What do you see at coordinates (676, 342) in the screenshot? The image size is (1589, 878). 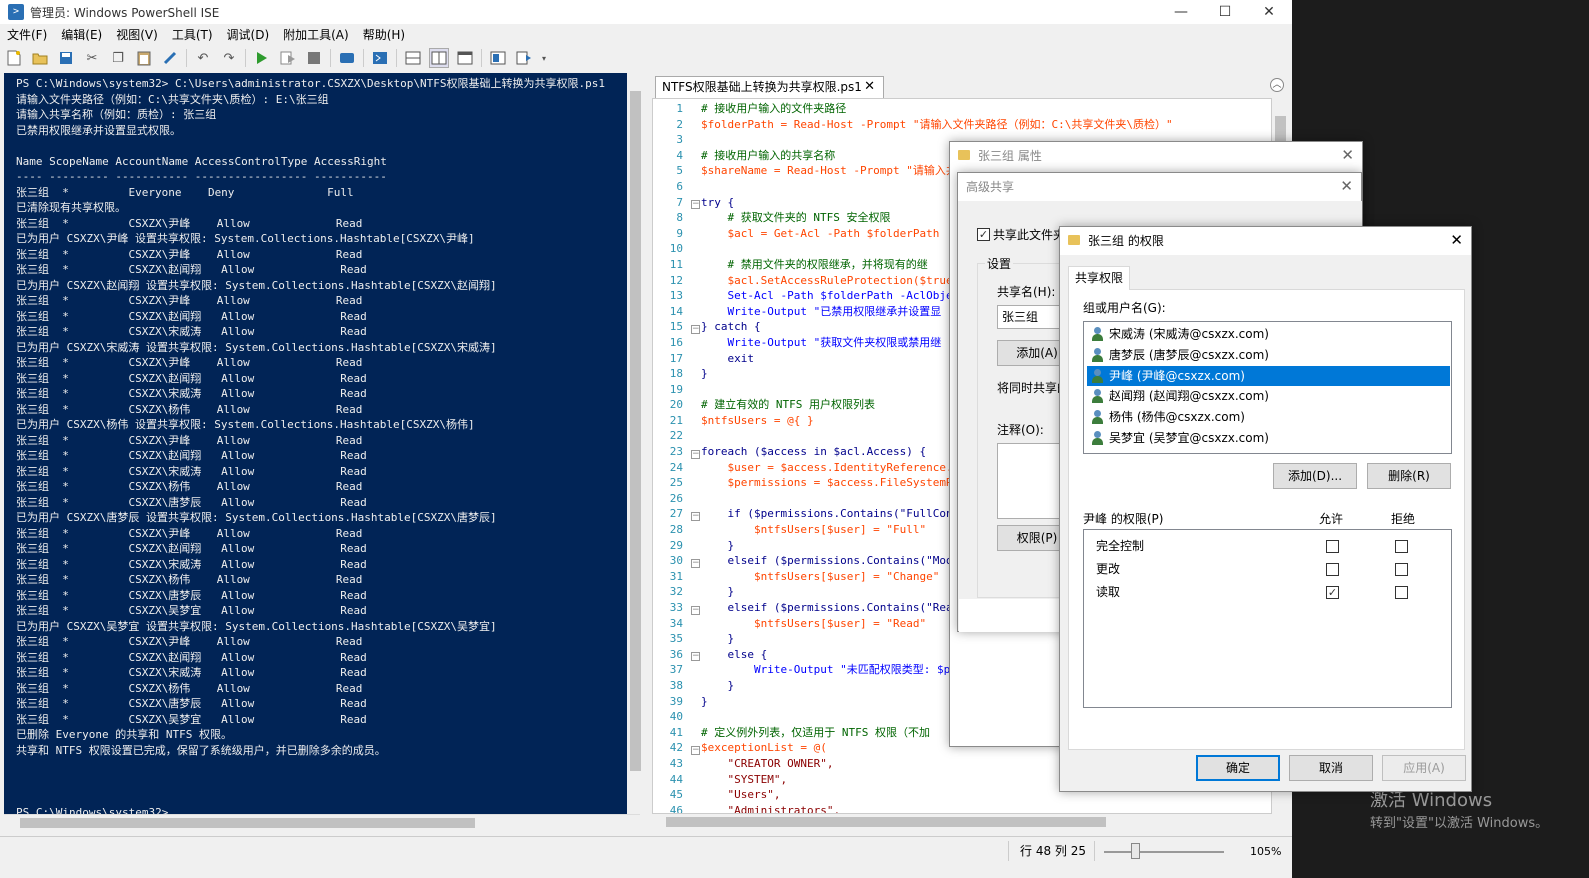 I see `line-number: 16` at bounding box center [676, 342].